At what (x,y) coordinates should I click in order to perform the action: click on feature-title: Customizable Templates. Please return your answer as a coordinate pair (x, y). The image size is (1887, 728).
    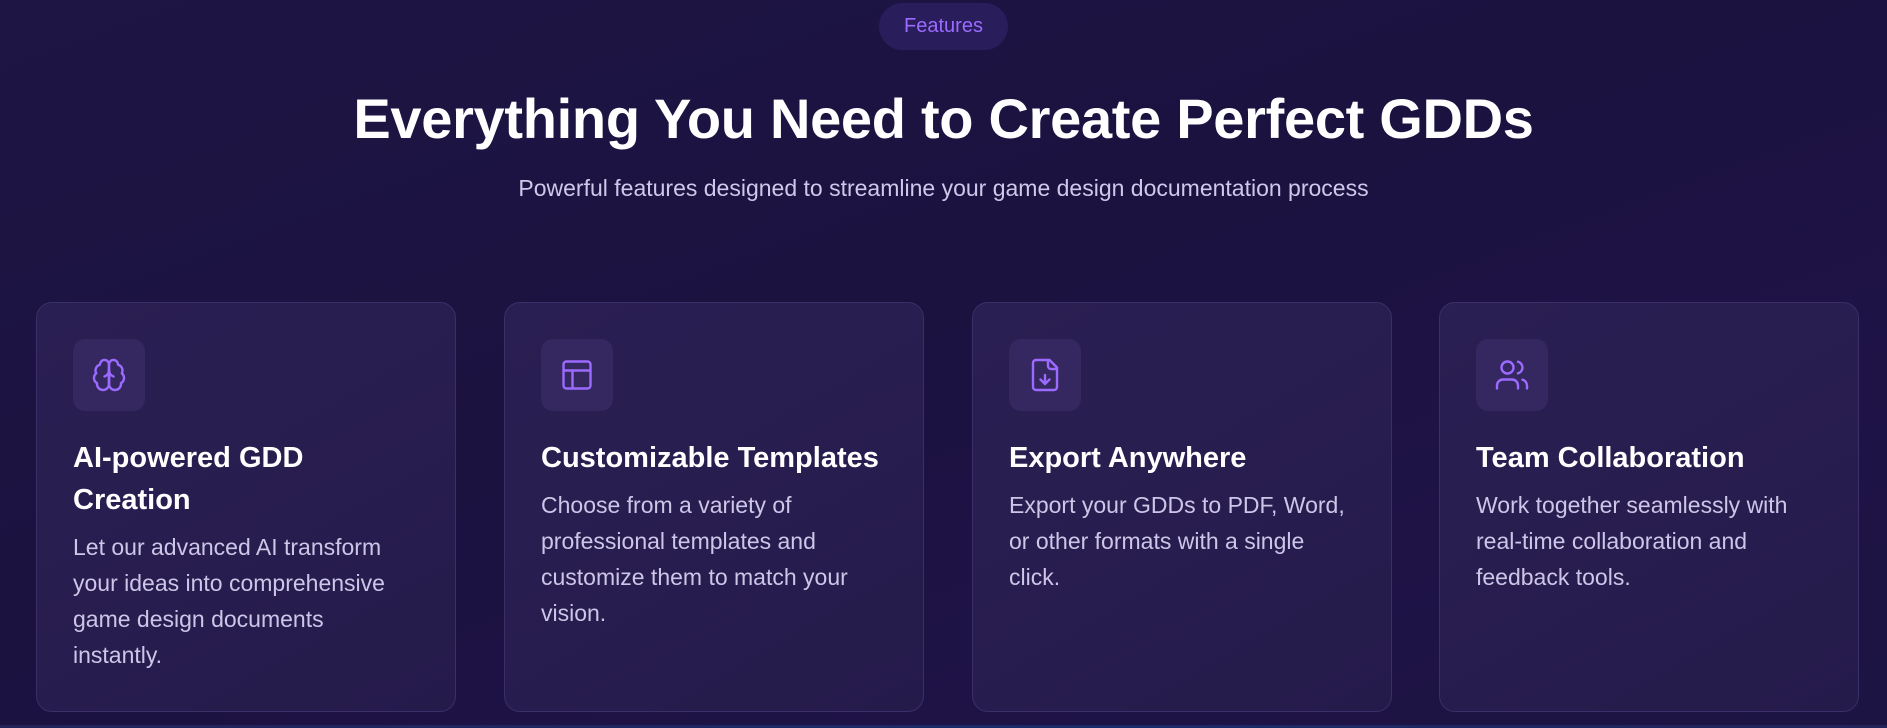
    Looking at the image, I should click on (710, 458).